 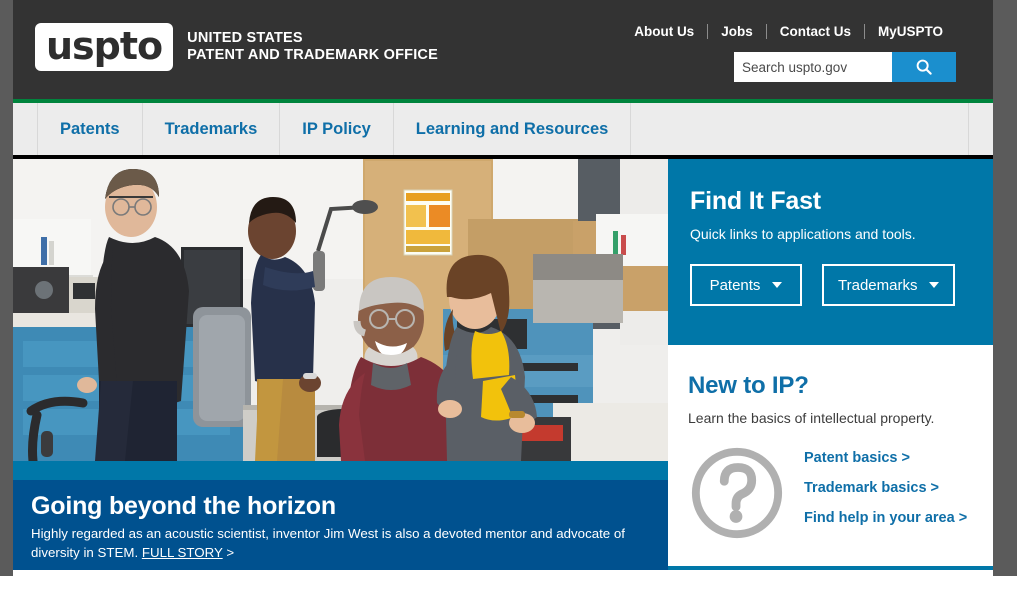 I want to click on find-it-fast-subtitle: Quick links to applications and tools., so click(x=803, y=234).